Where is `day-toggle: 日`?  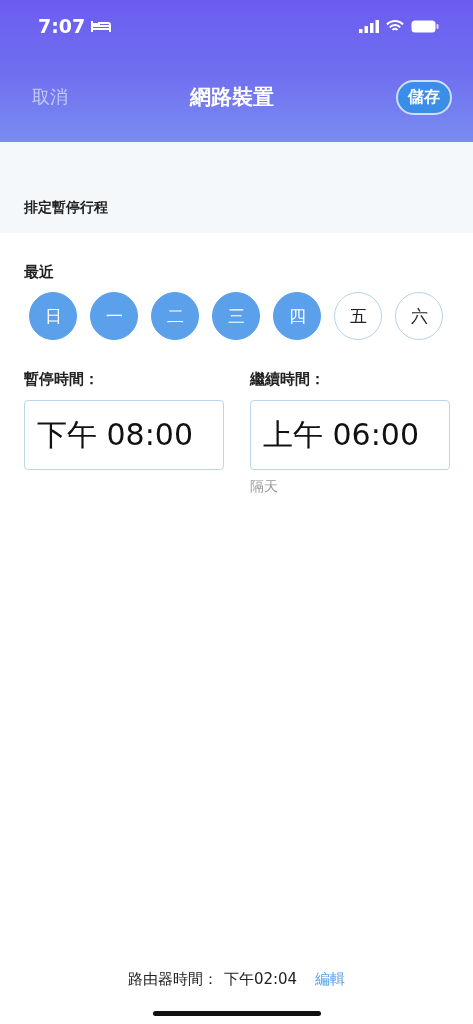 day-toggle: 日 is located at coordinates (53, 316).